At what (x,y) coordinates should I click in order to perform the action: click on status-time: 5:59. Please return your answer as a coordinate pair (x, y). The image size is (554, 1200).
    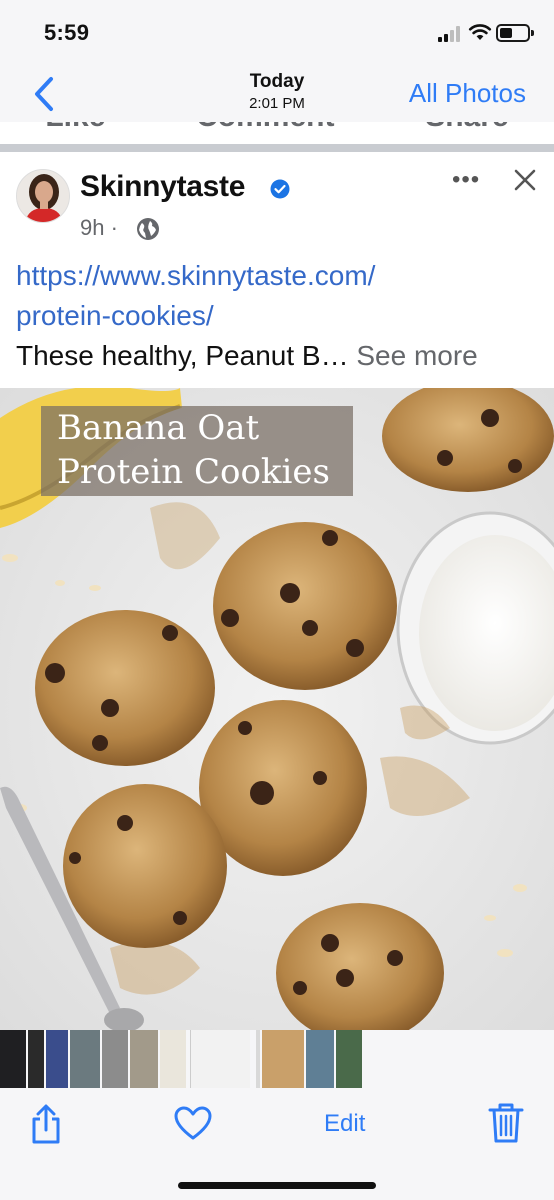
    Looking at the image, I should click on (67, 32).